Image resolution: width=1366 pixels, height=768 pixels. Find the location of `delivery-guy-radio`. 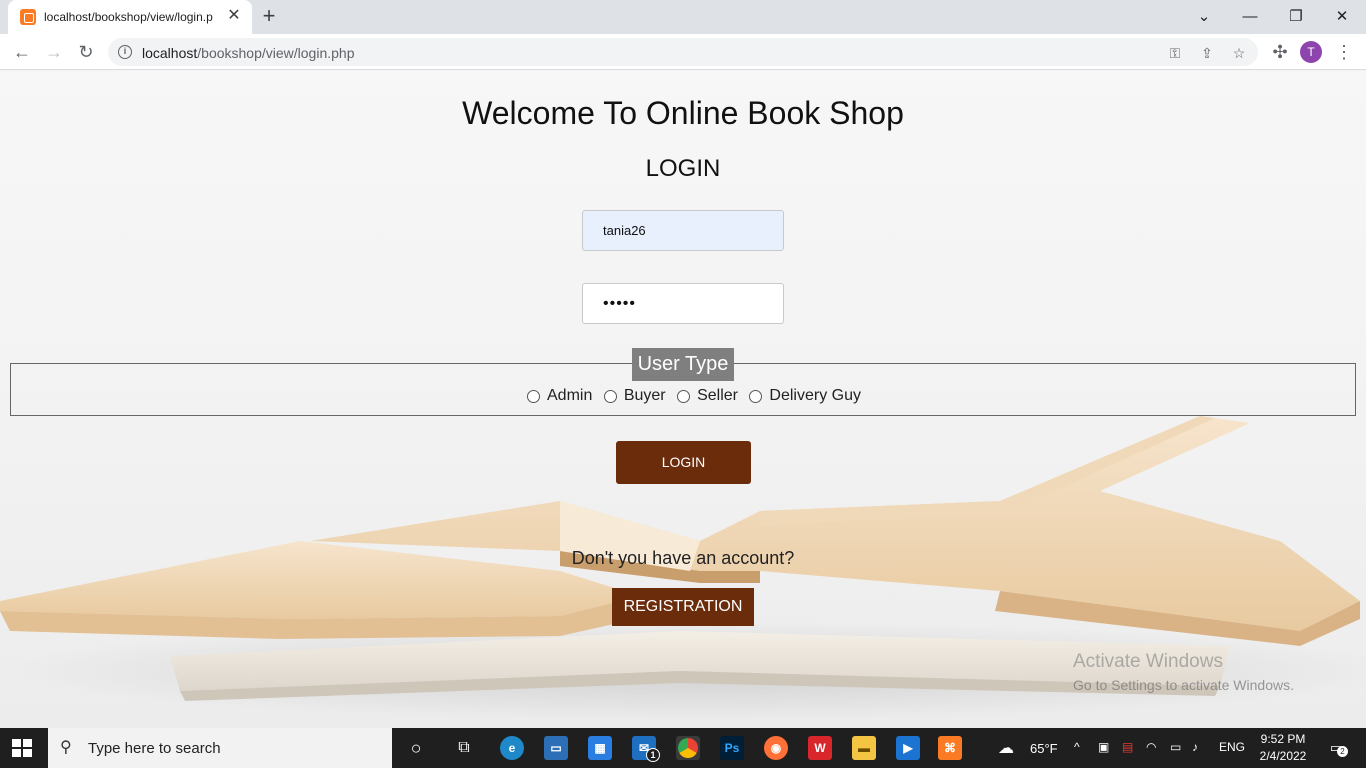

delivery-guy-radio is located at coordinates (756, 396).